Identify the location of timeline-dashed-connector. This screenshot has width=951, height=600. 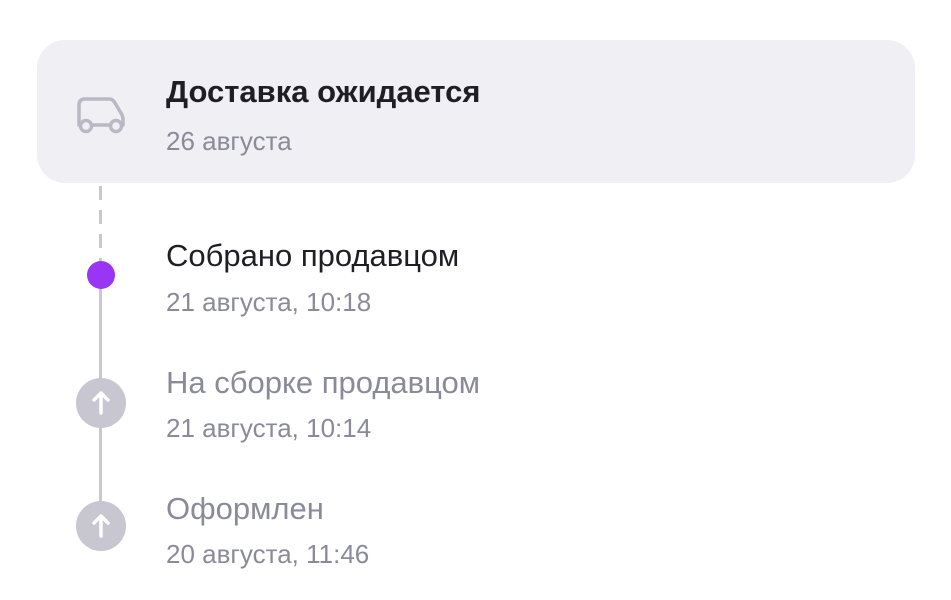
(100, 227).